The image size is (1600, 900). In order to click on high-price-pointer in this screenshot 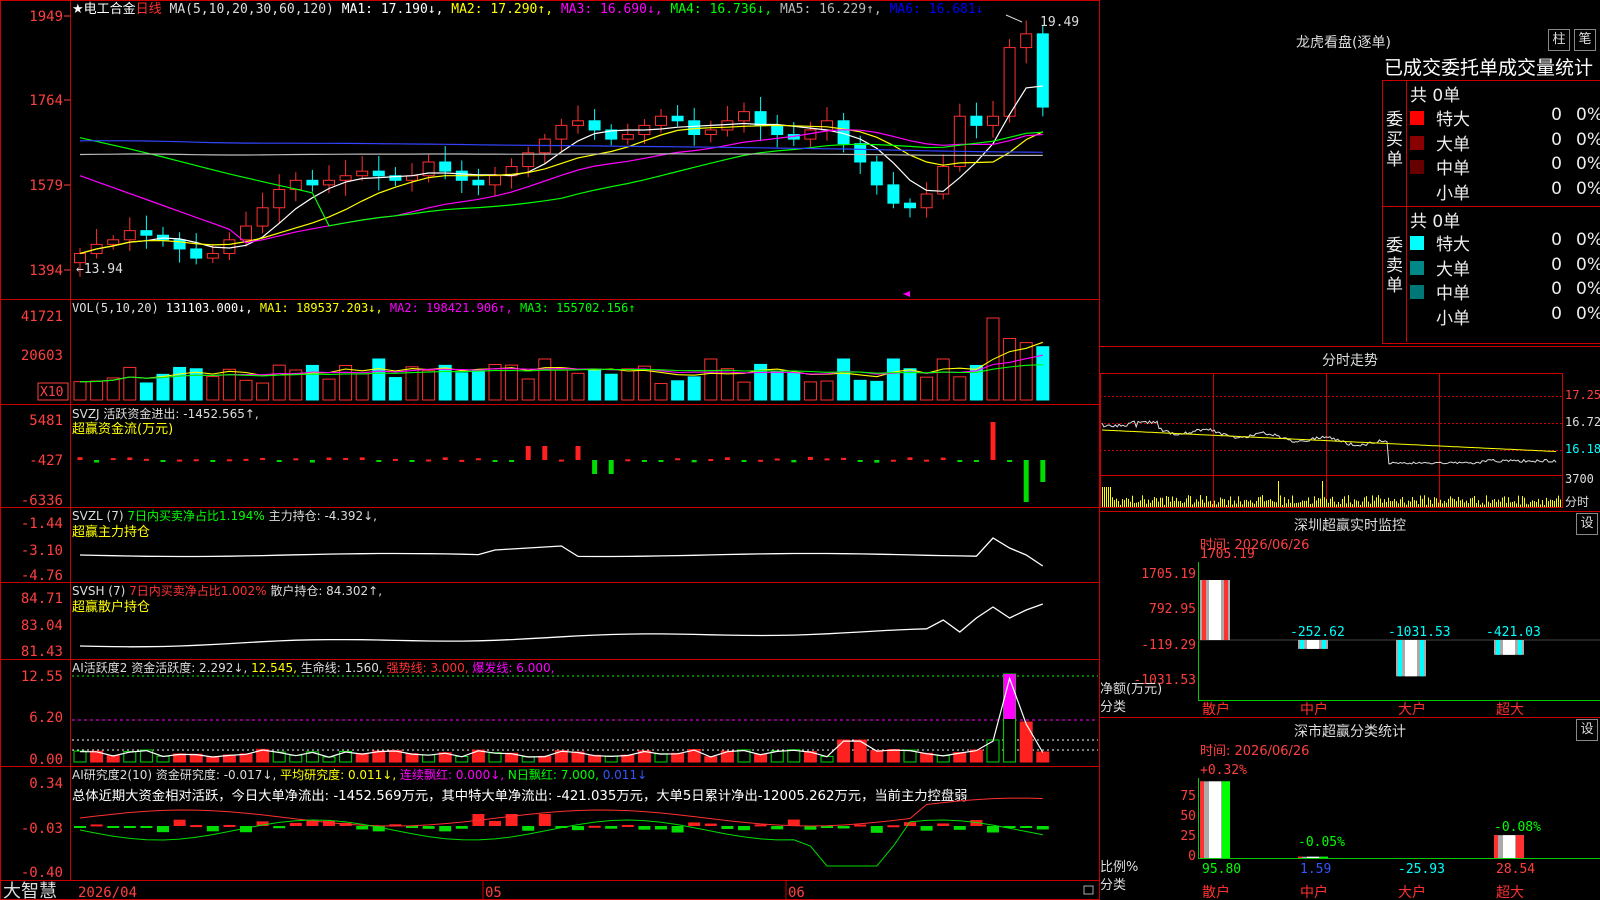, I will do `click(1014, 18)`.